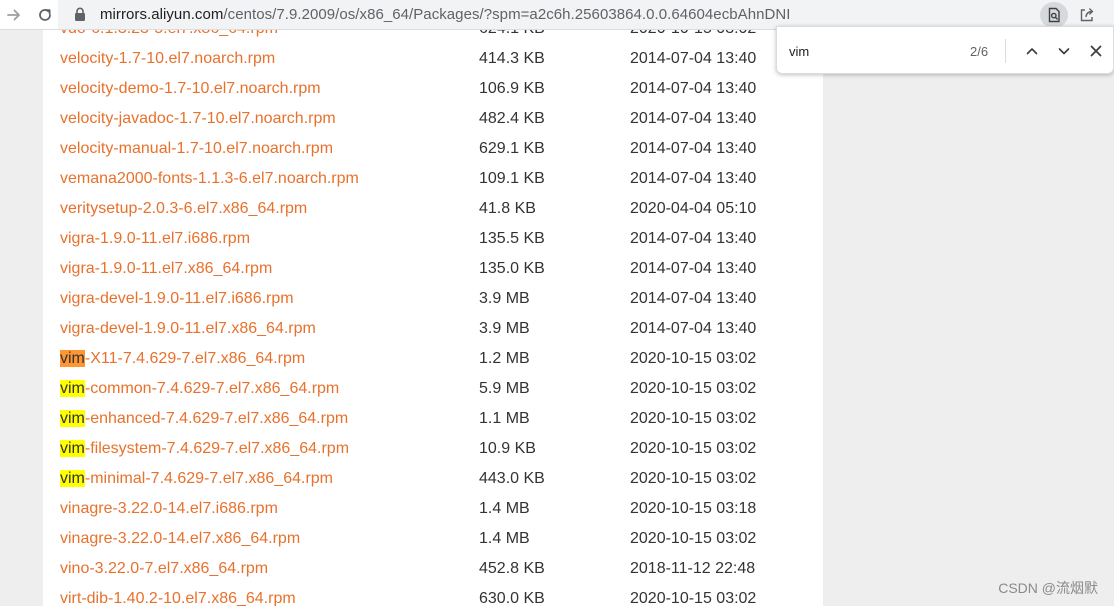 The image size is (1114, 606). I want to click on package-link: vdo-6.1.3.23-5.el7.x86_64.rpm, so click(169, 34).